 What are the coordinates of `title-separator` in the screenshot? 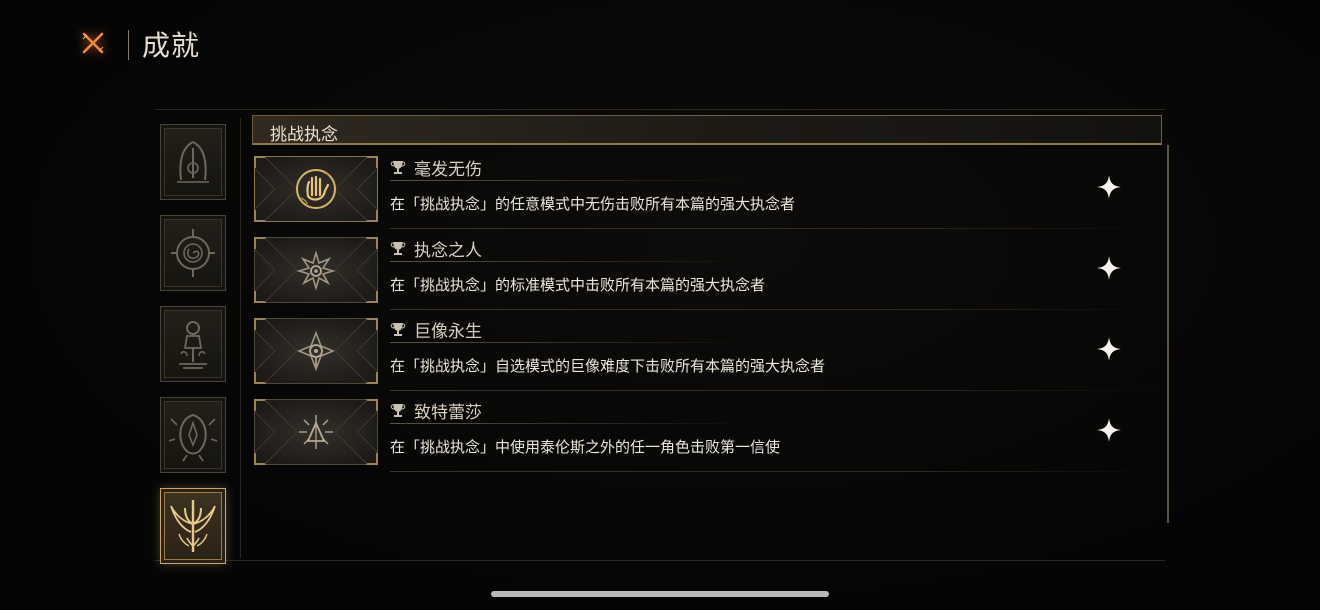 It's located at (128, 45).